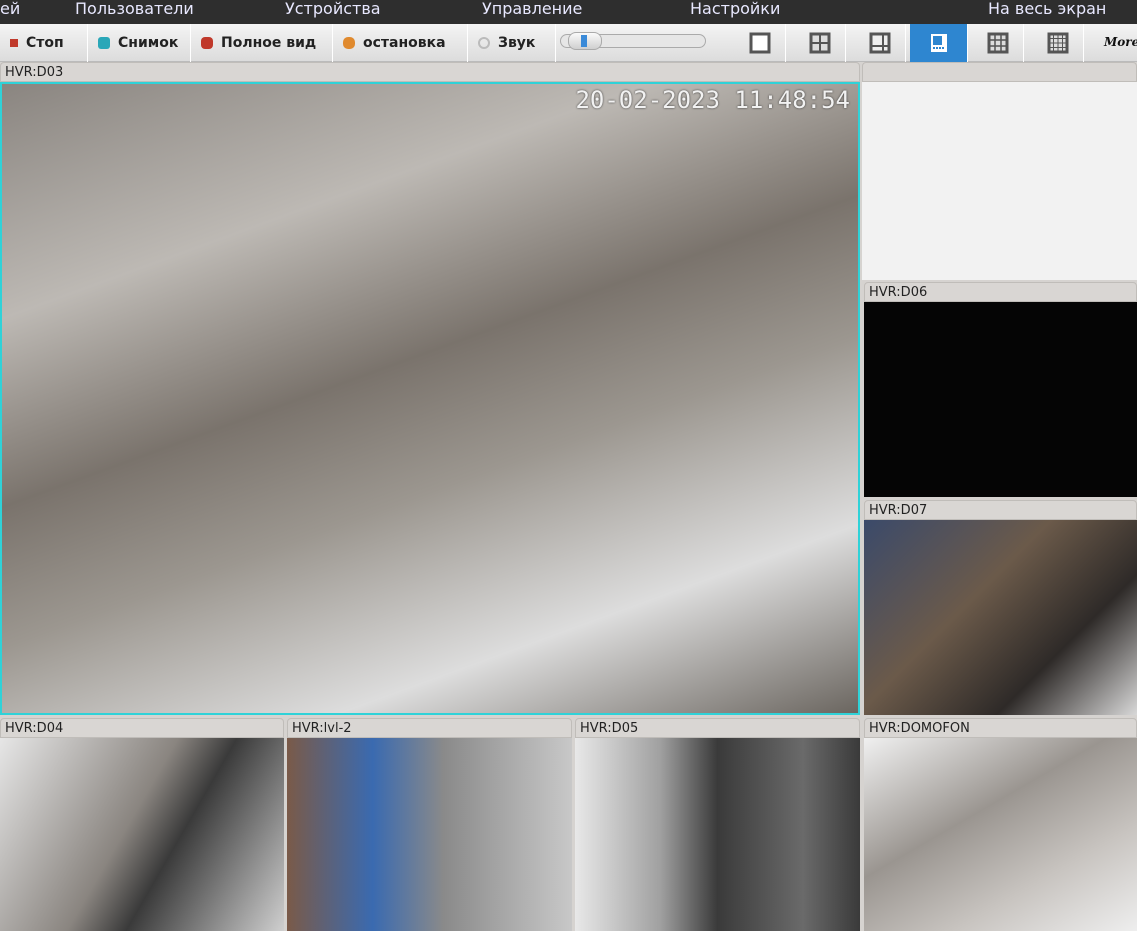  I want to click on layout-16-icon, so click(1057, 43).